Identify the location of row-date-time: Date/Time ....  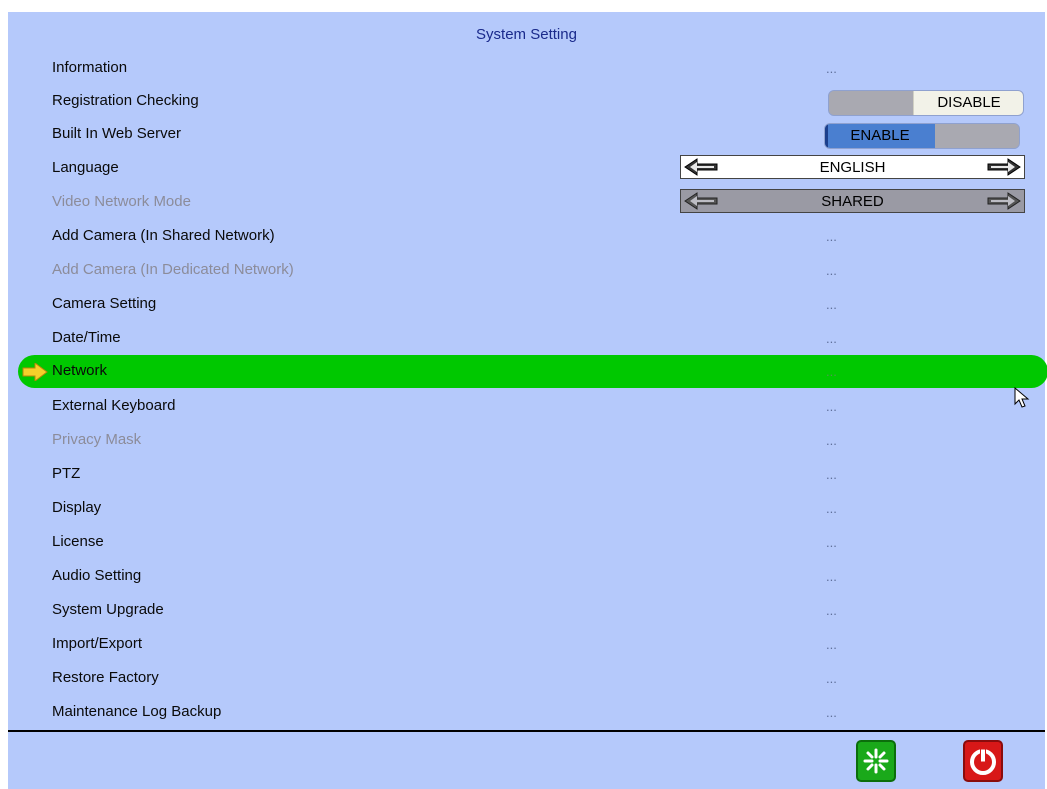
(526, 338).